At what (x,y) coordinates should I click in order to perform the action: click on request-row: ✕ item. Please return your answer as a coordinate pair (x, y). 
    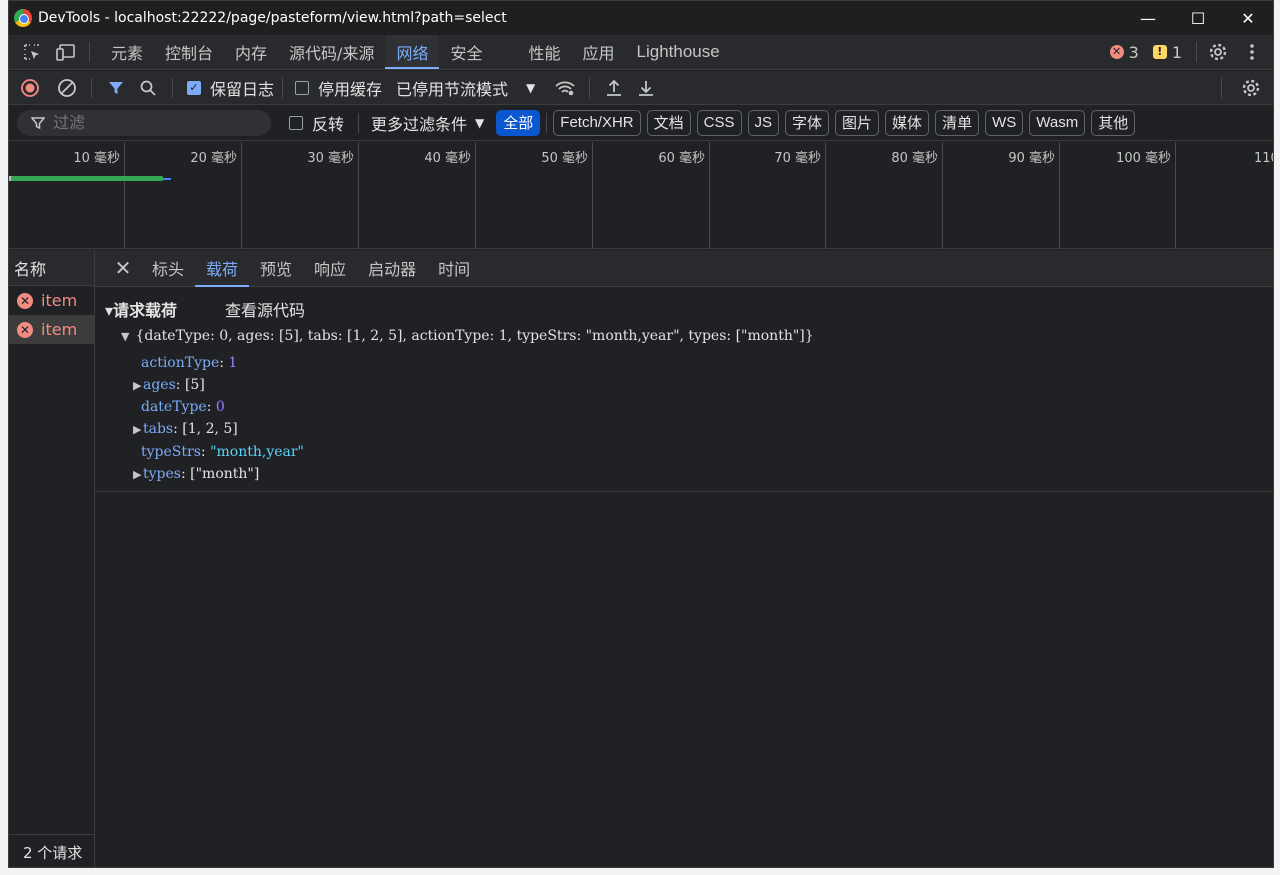
    Looking at the image, I should click on (51, 300).